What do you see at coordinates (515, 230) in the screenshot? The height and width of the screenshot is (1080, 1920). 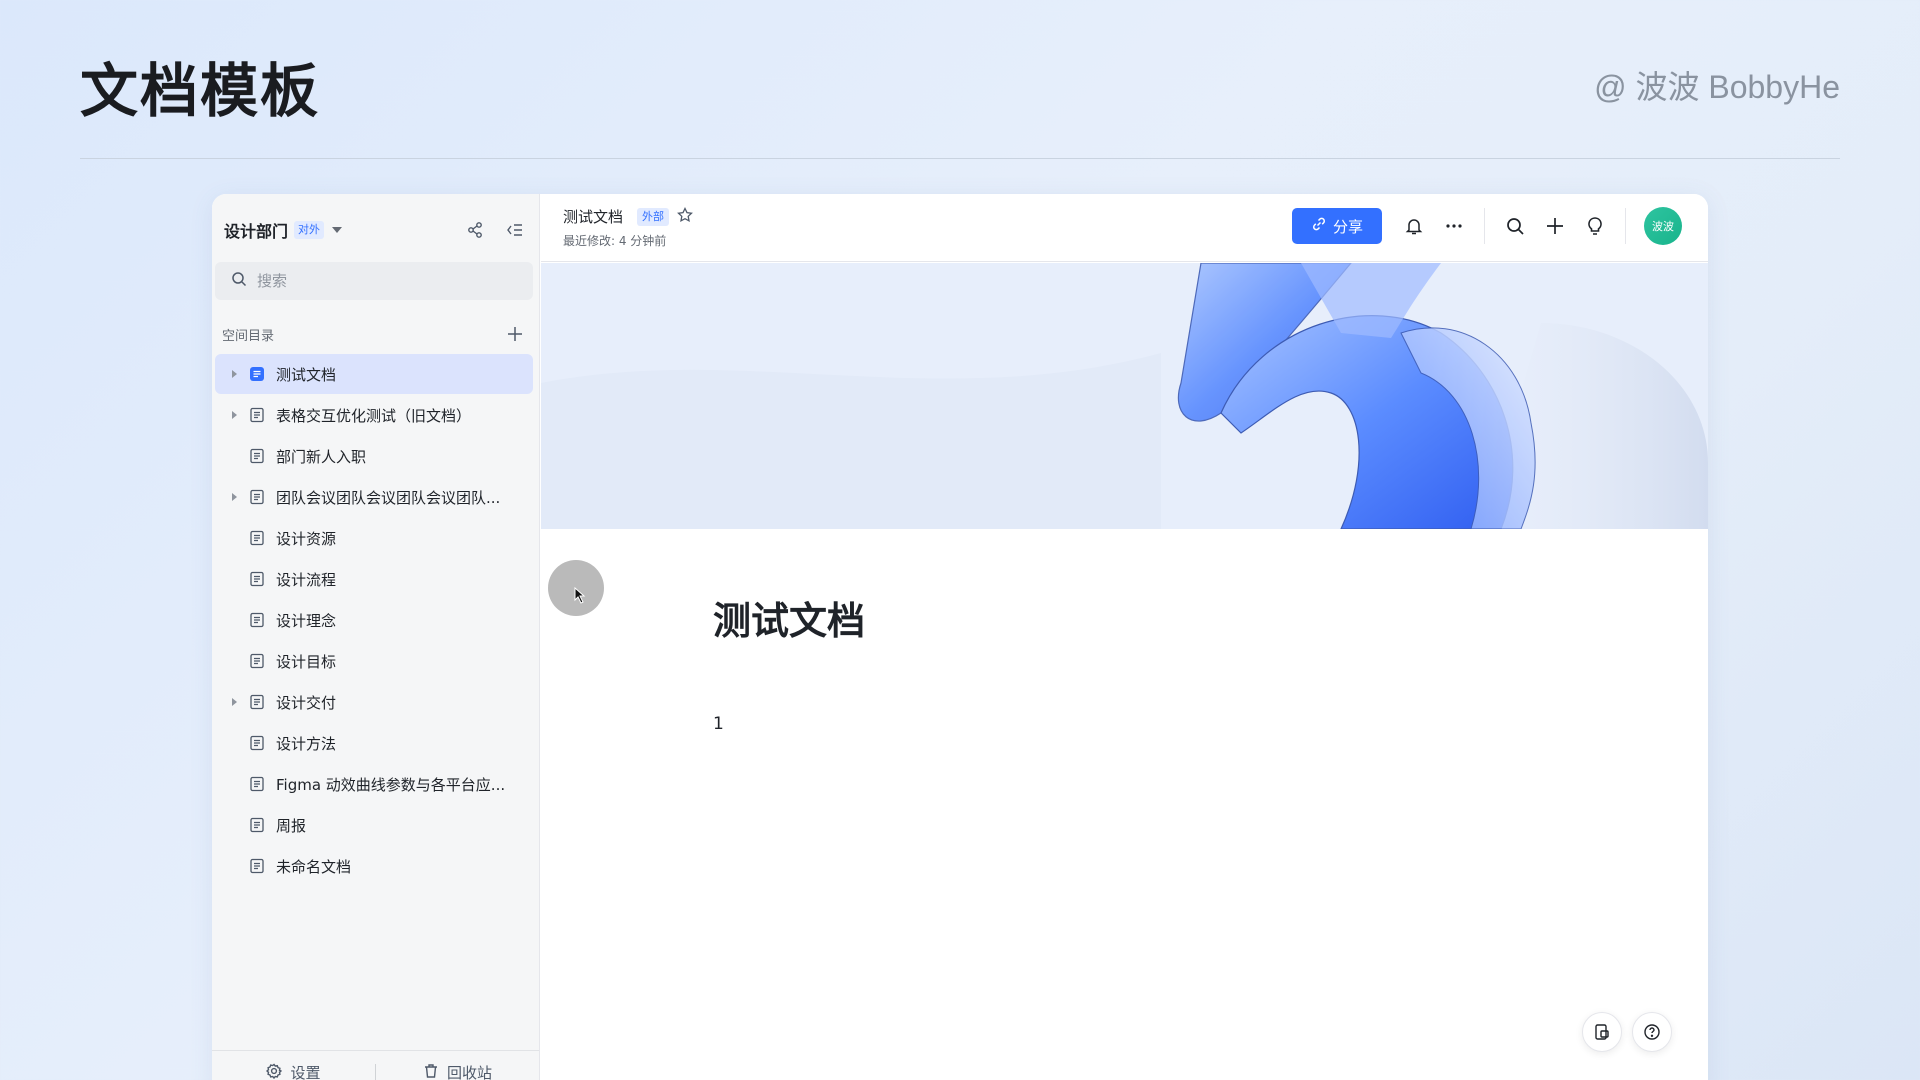 I see `collapse-sidebar-icon` at bounding box center [515, 230].